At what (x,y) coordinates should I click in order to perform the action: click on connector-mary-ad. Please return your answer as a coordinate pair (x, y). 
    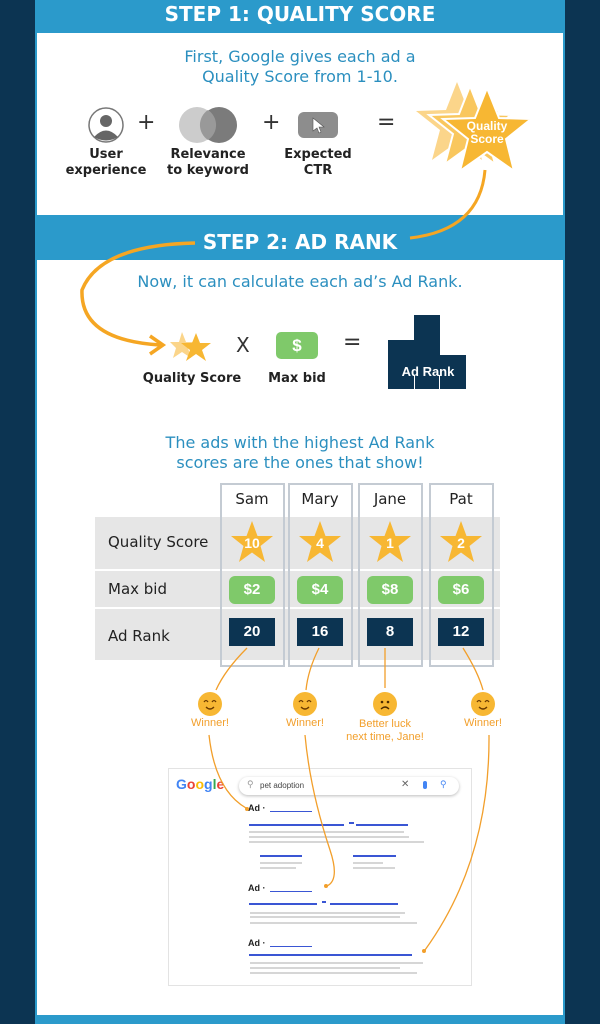
    Looking at the image, I should click on (319, 810).